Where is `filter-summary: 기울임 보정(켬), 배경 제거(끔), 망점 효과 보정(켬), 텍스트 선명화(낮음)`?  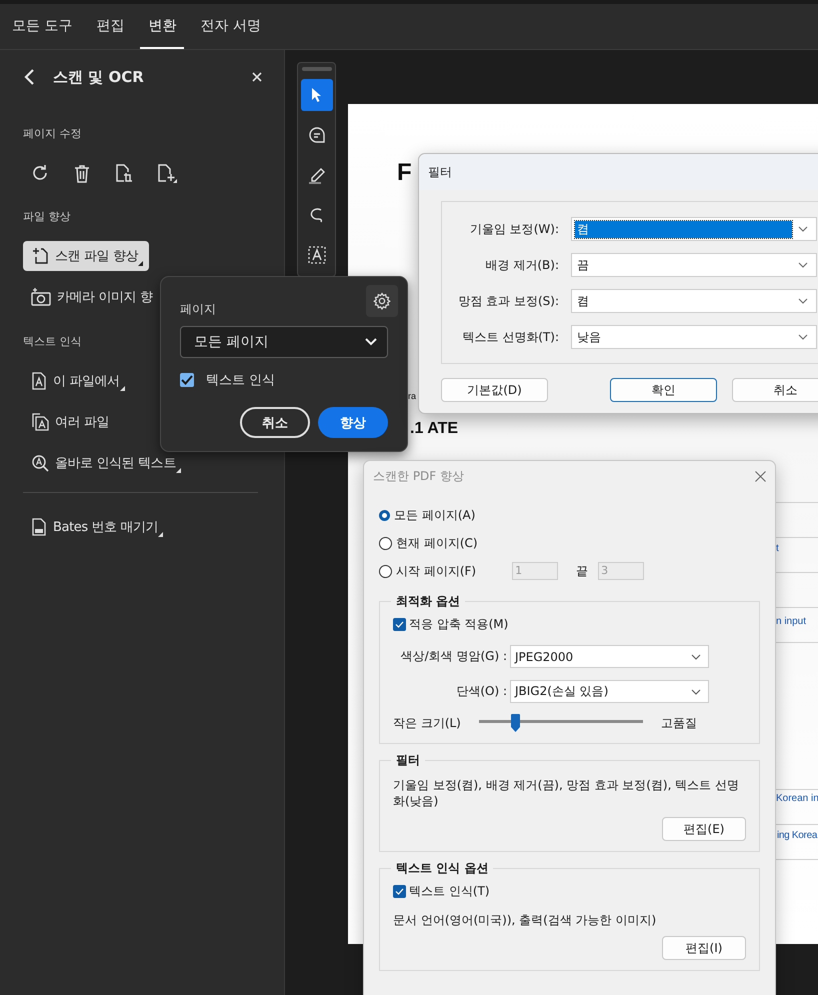 filter-summary: 기울임 보정(켬), 배경 제거(끔), 망점 효과 보정(켬), 텍스트 선명화(낮음) is located at coordinates (566, 793).